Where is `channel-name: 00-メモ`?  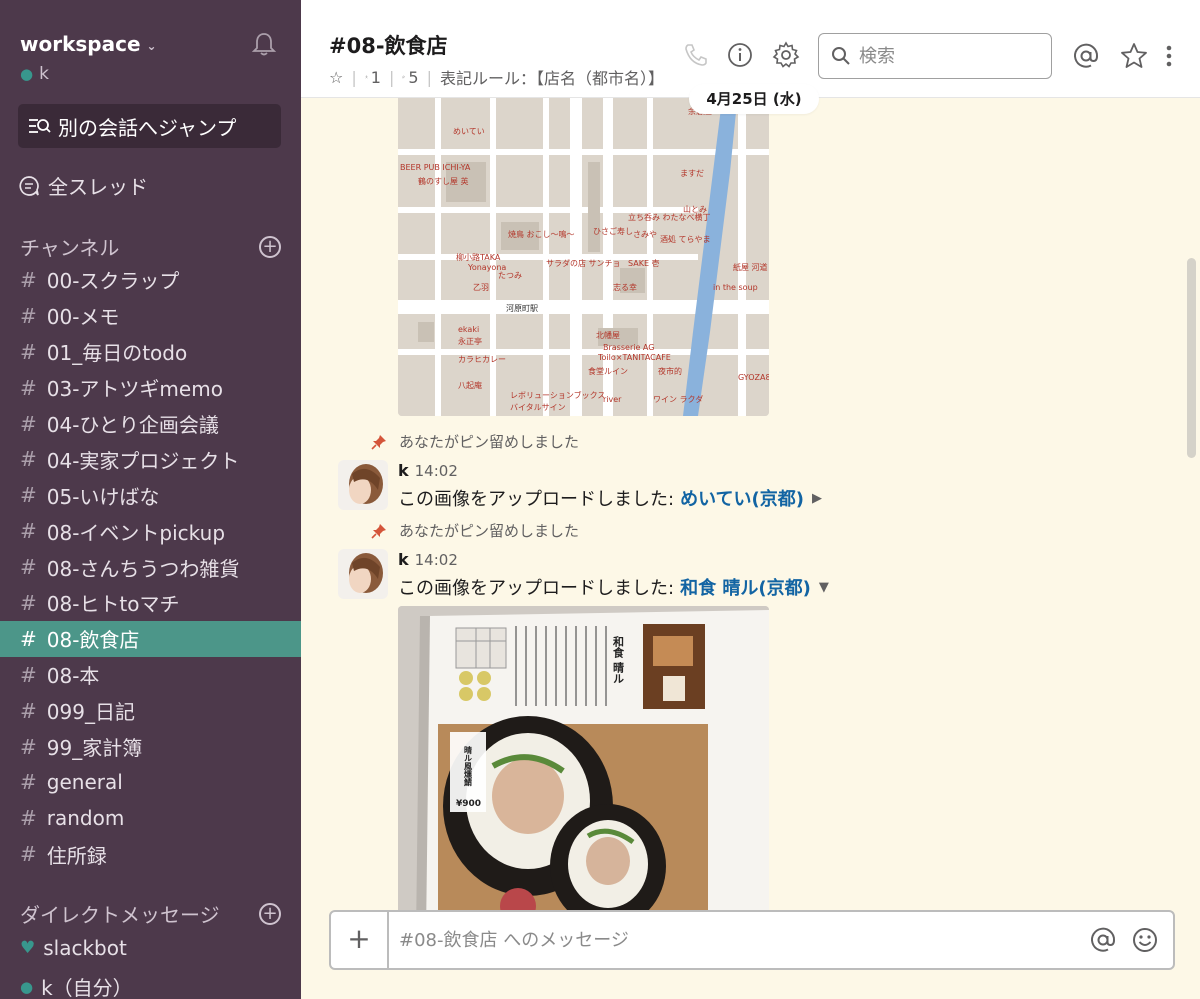
channel-name: 00-メモ is located at coordinates (83, 317).